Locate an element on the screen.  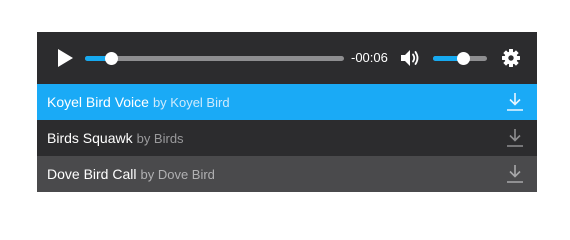
playlist-item: Birds Squawk by Birds is located at coordinates (287, 138).